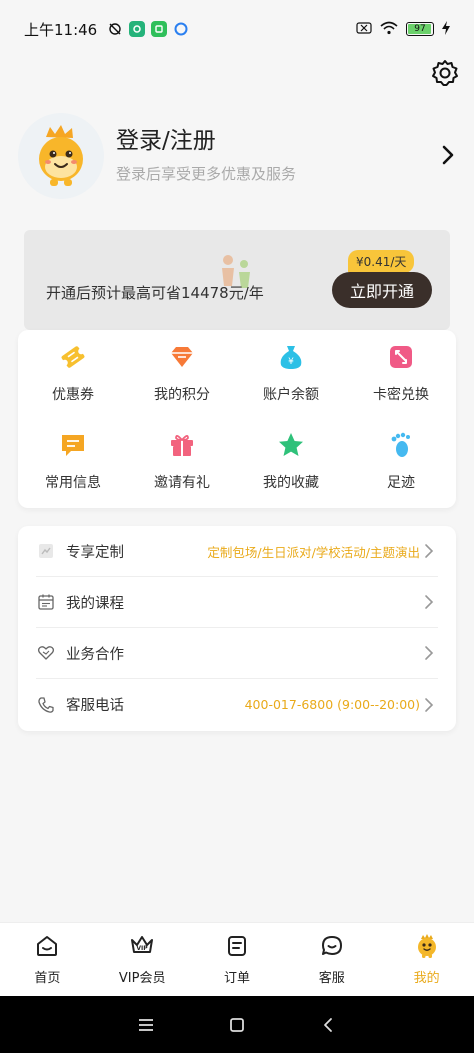  What do you see at coordinates (181, 29) in the screenshot?
I see `browser-notification-icon` at bounding box center [181, 29].